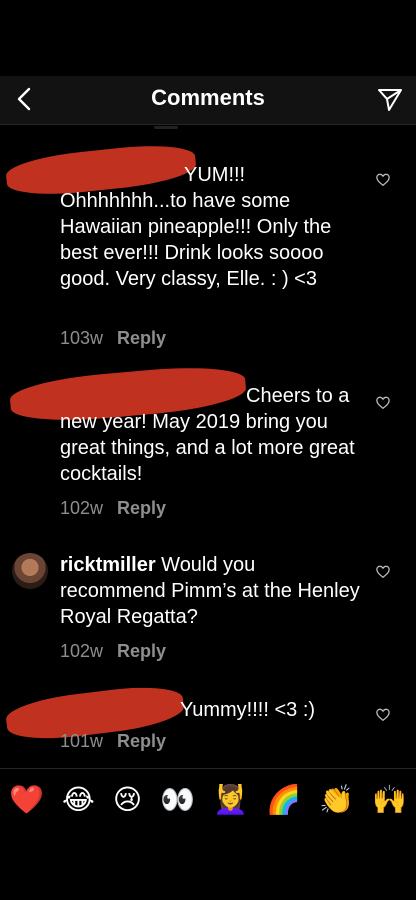 The image size is (416, 900). I want to click on clapping-hands-emoji-button: 👏, so click(336, 799).